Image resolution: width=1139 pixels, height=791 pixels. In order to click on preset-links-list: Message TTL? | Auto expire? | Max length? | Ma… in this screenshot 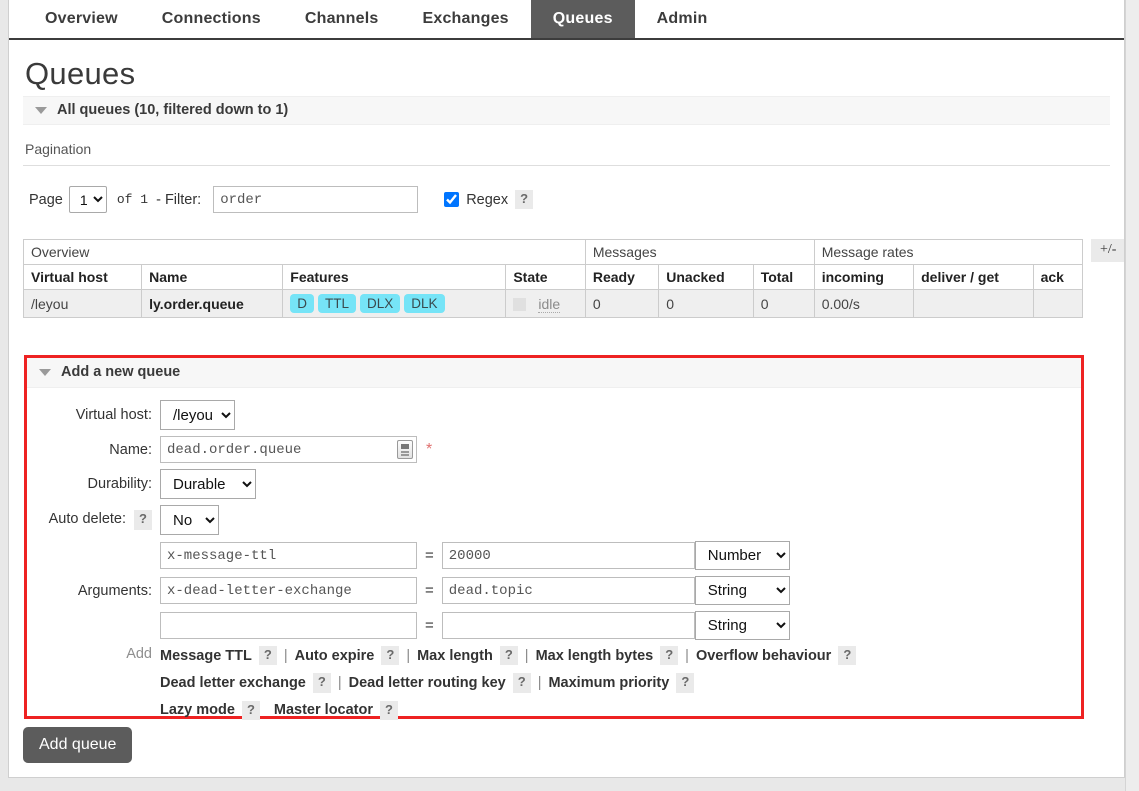, I will do `click(508, 683)`.